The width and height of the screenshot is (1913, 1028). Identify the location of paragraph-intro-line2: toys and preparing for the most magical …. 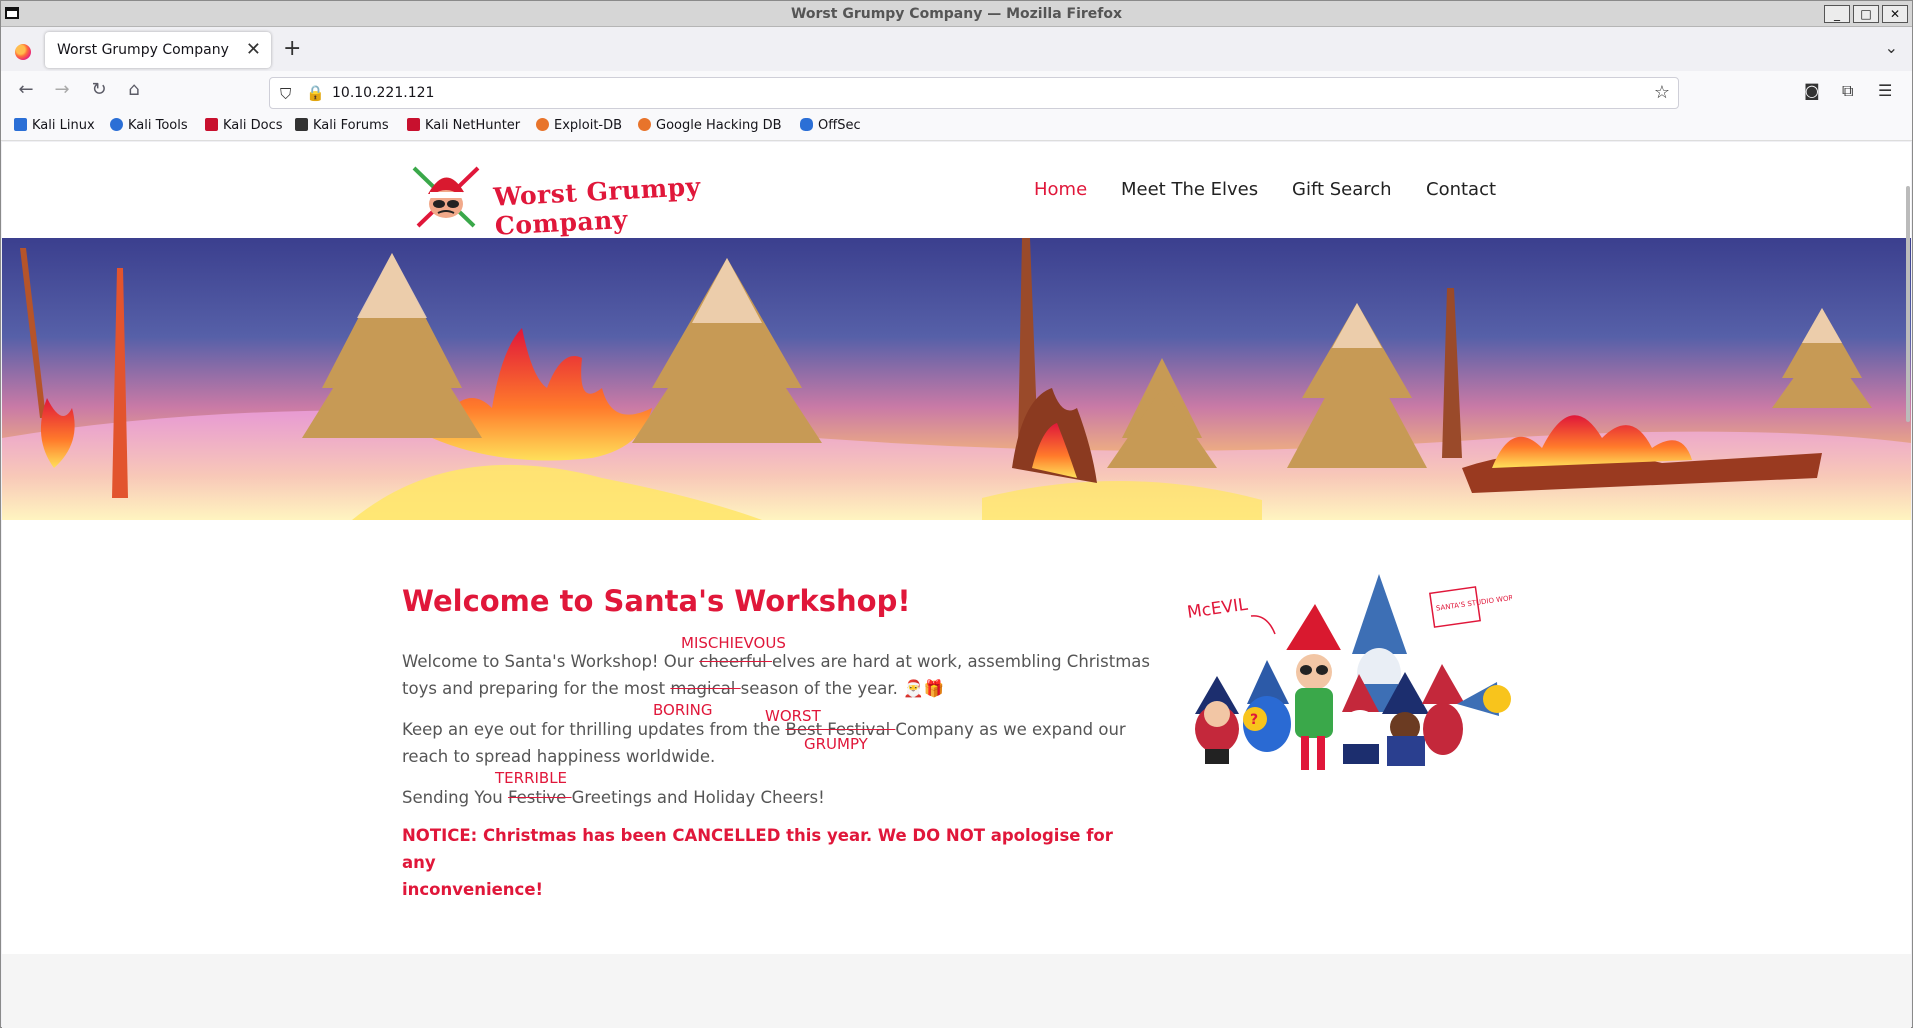
(673, 688).